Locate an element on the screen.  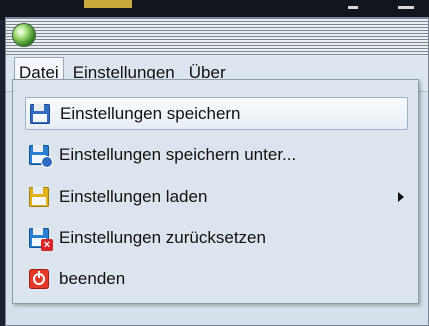
floppy-load-icon is located at coordinates (39, 196).